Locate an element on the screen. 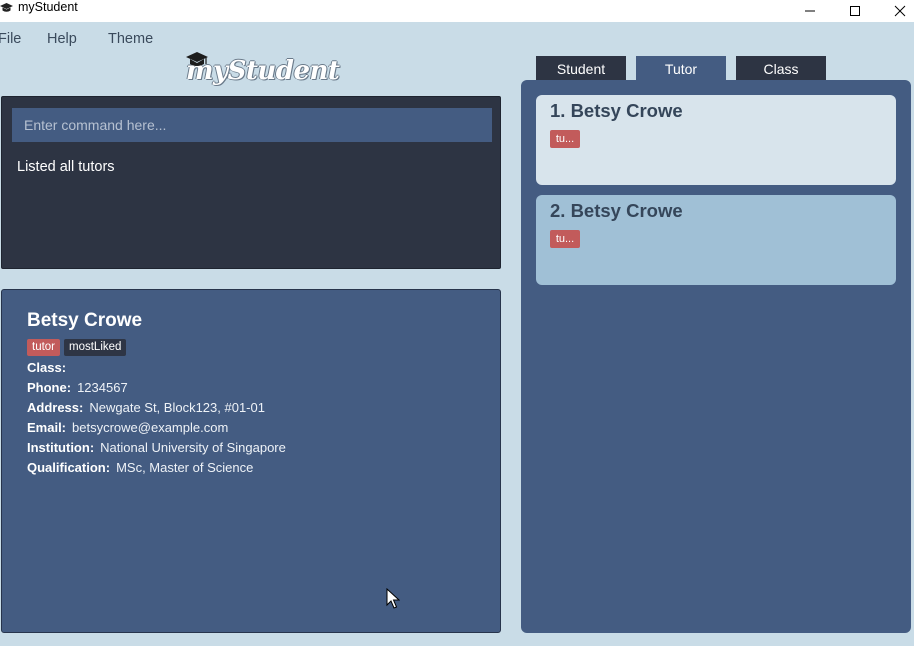  minimize-icon is located at coordinates (809, 11).